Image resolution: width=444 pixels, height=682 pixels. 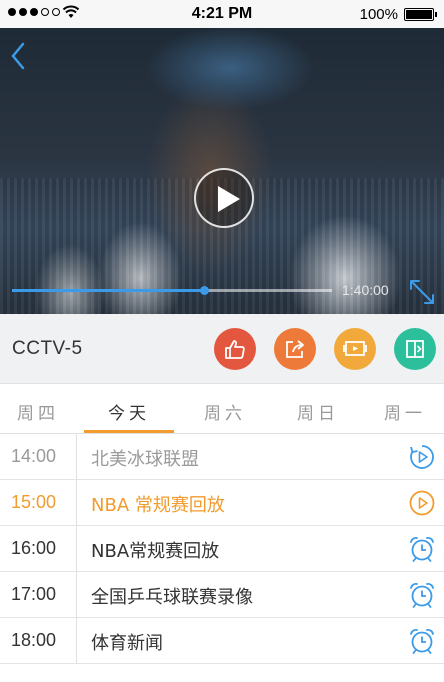 I want to click on program-title: 北美冰球联盟, so click(x=145, y=459).